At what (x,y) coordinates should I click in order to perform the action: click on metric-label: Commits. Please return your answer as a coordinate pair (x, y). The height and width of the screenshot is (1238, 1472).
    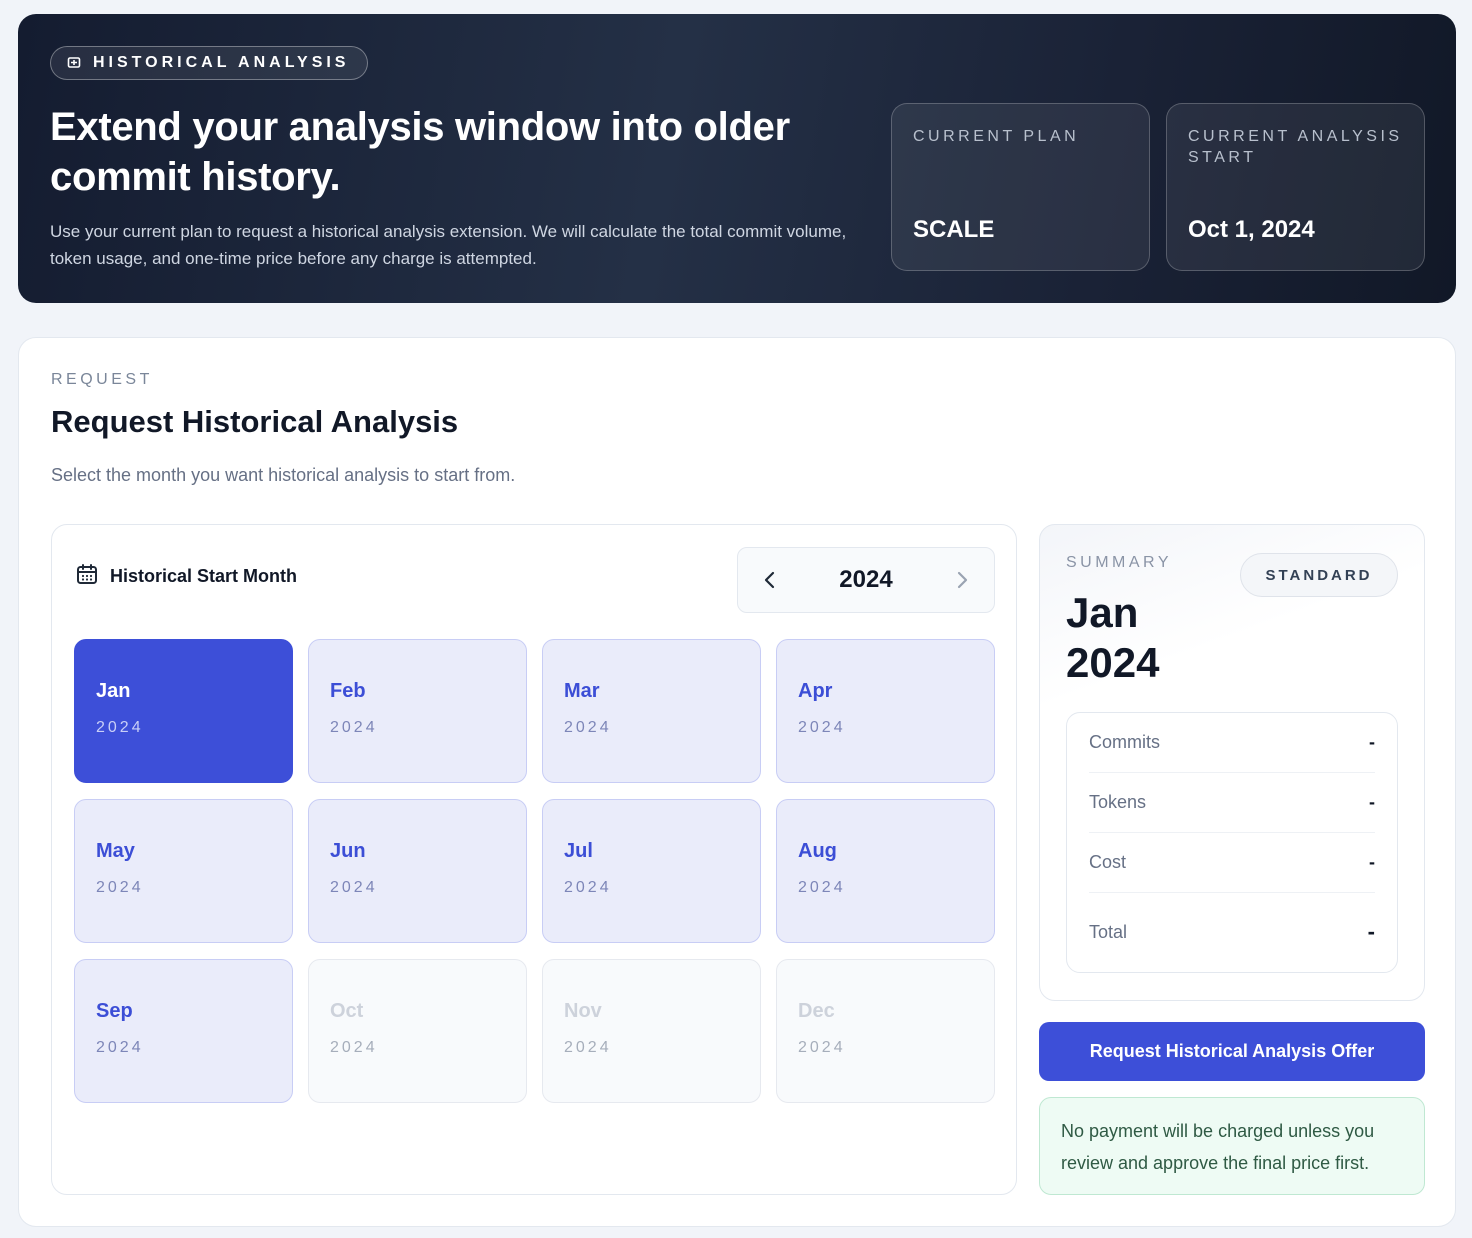
    Looking at the image, I should click on (1124, 742).